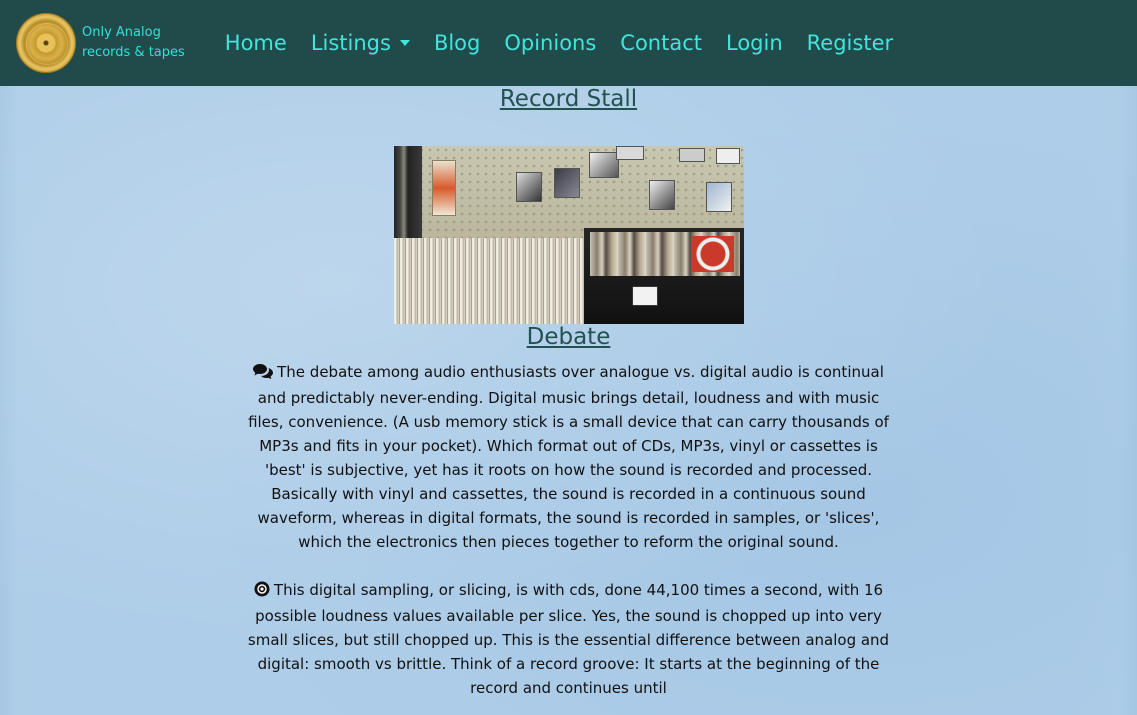  I want to click on brand-logo-link: Only Analog records & tapes, so click(100, 43).